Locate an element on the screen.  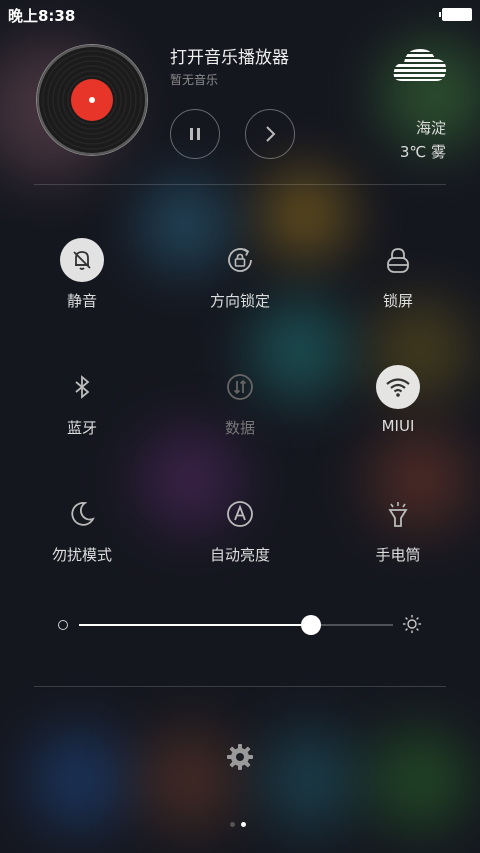
brightness-low-icon is located at coordinates (63, 625).